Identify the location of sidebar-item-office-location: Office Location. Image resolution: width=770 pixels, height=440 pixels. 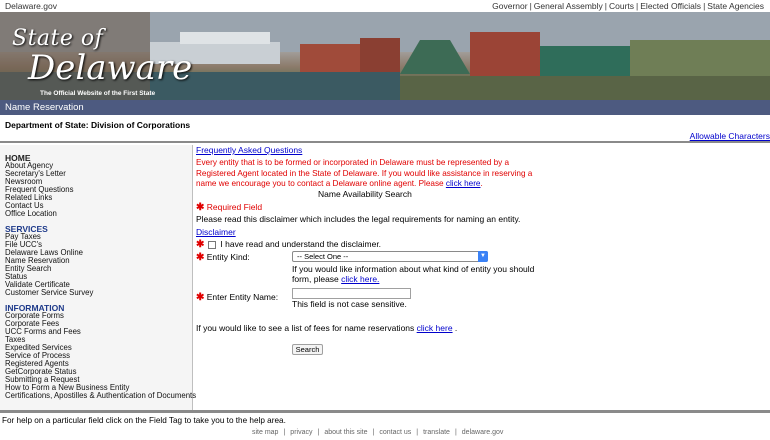
(31, 214).